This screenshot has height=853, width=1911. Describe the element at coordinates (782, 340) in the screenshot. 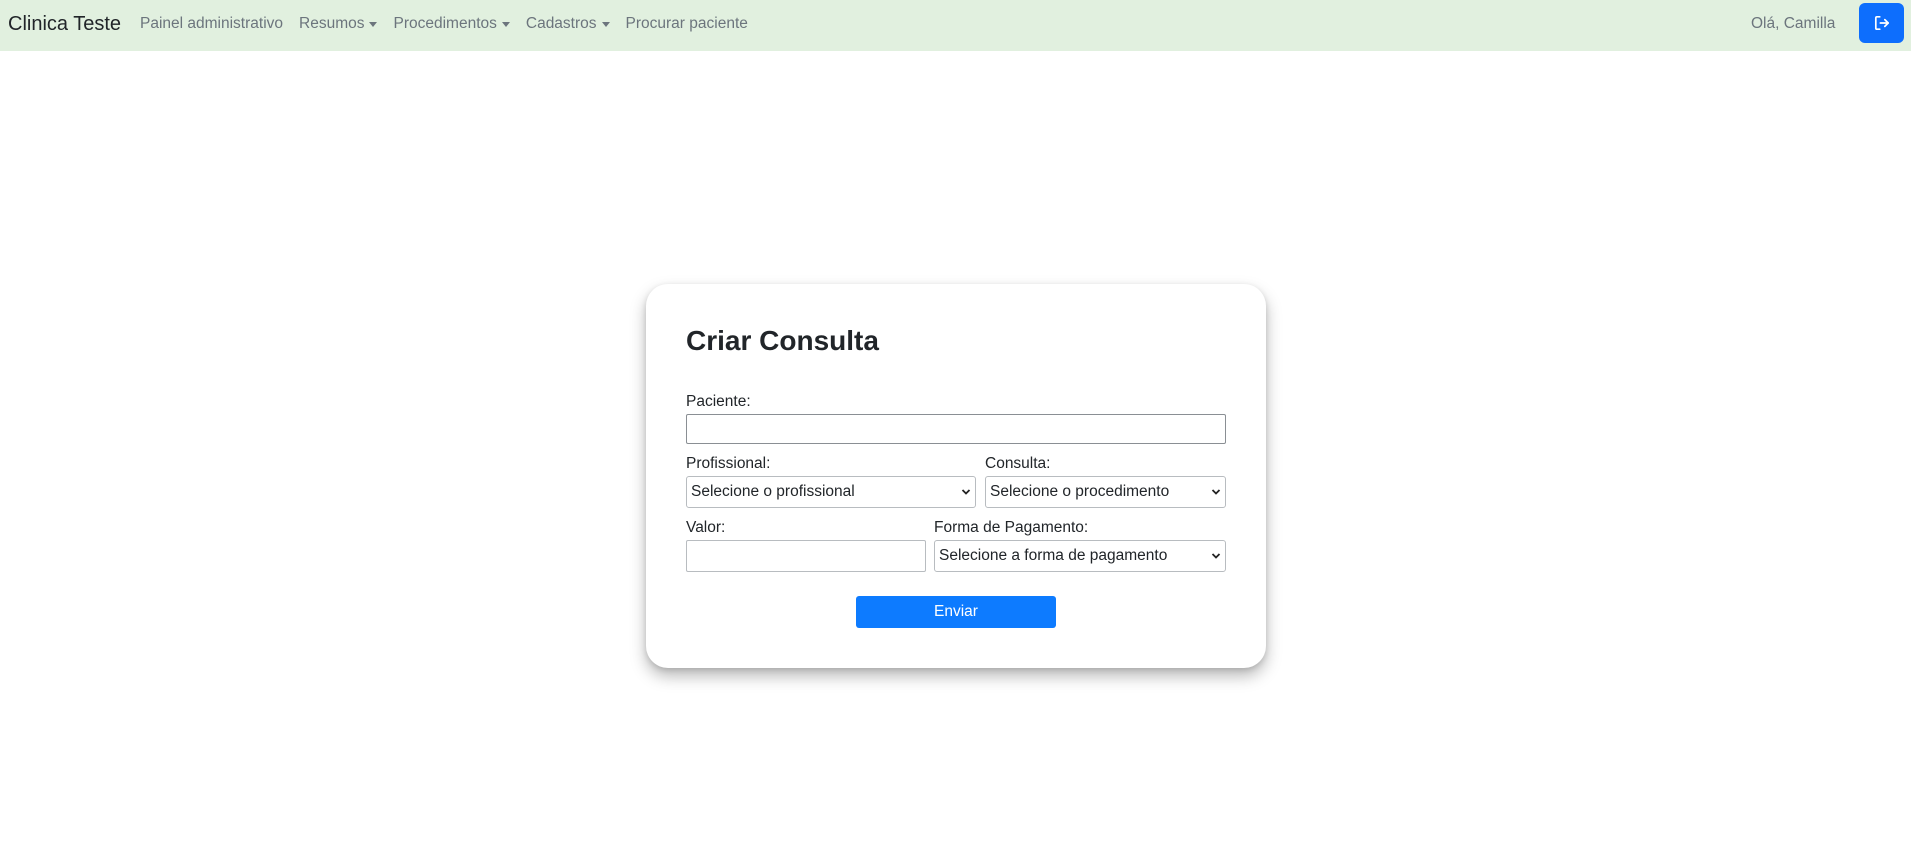

I see `form-title: Criar Consulta` at that location.